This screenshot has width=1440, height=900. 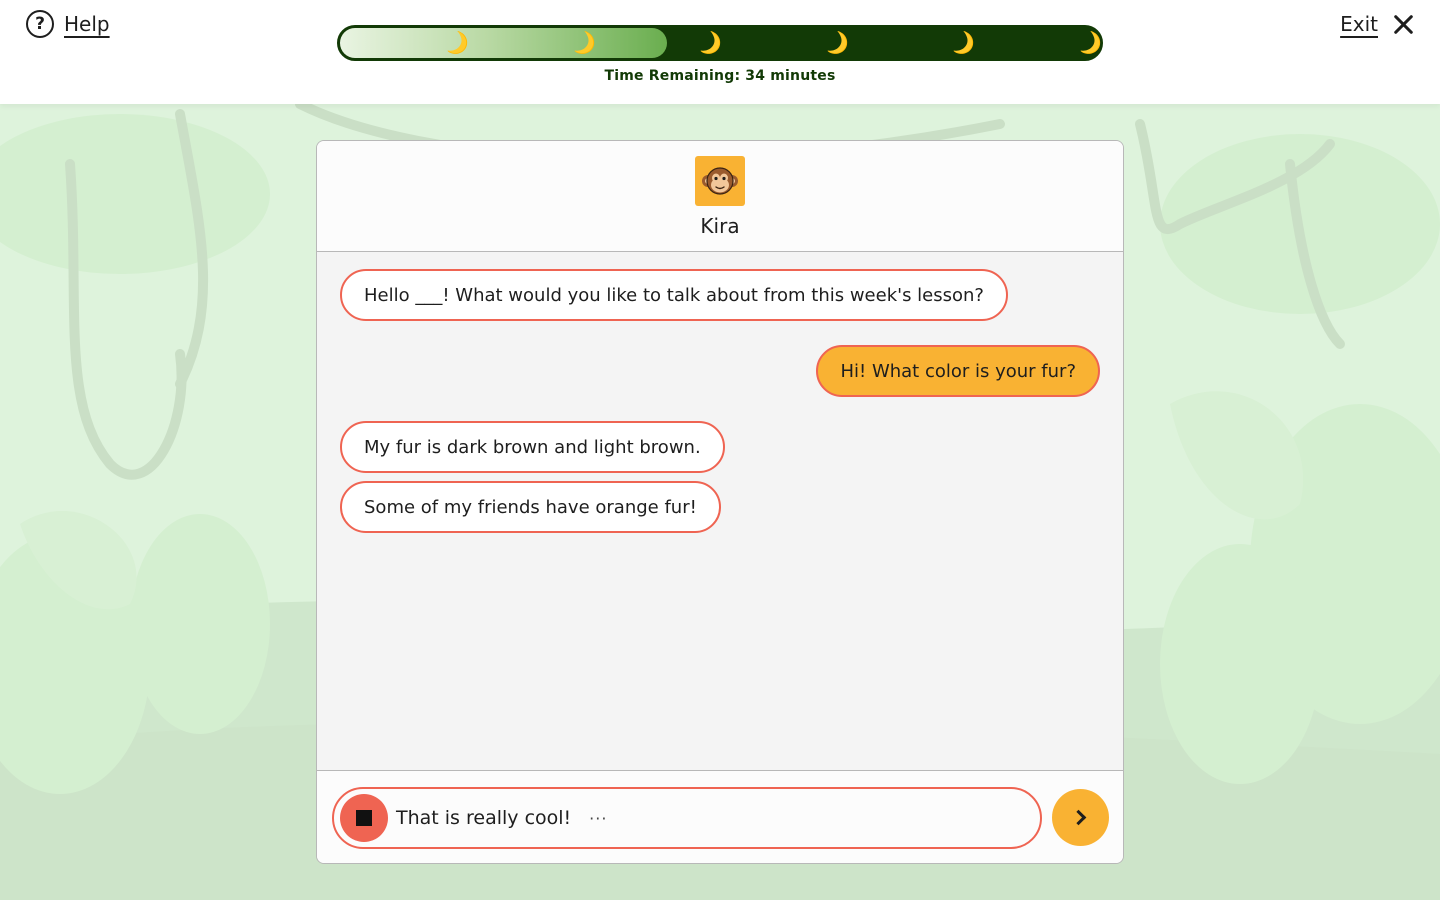 I want to click on help-icon: ?, so click(x=40, y=24).